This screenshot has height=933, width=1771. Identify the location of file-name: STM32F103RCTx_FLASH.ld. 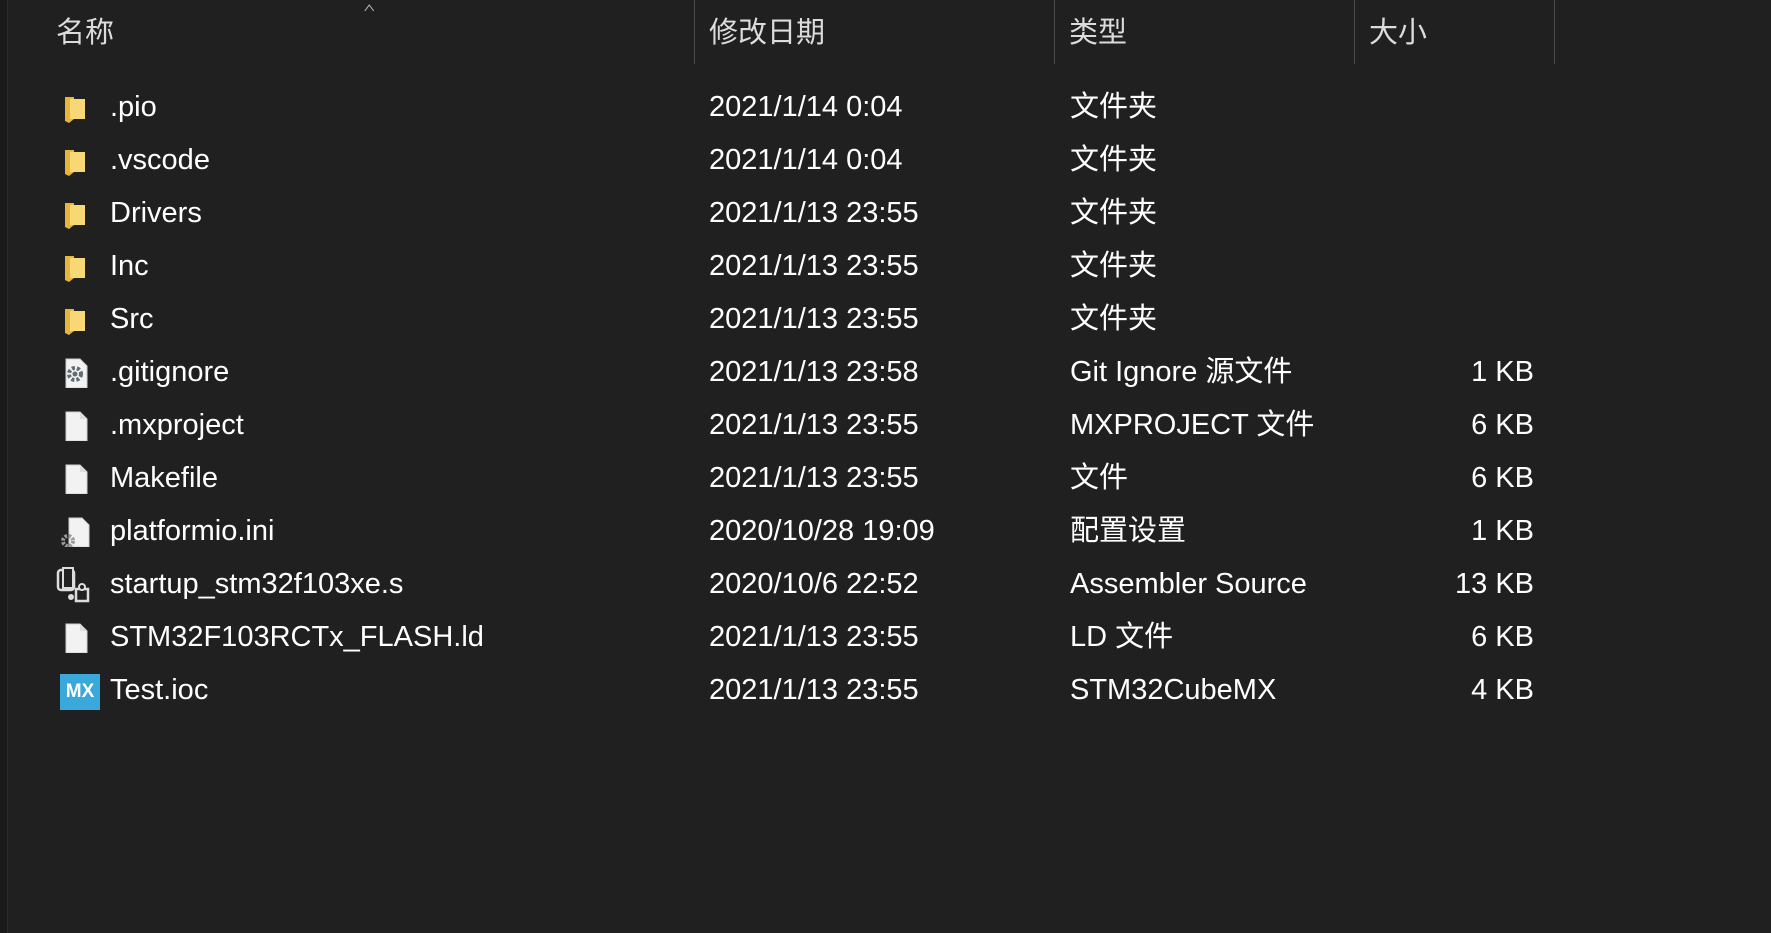
(297, 637).